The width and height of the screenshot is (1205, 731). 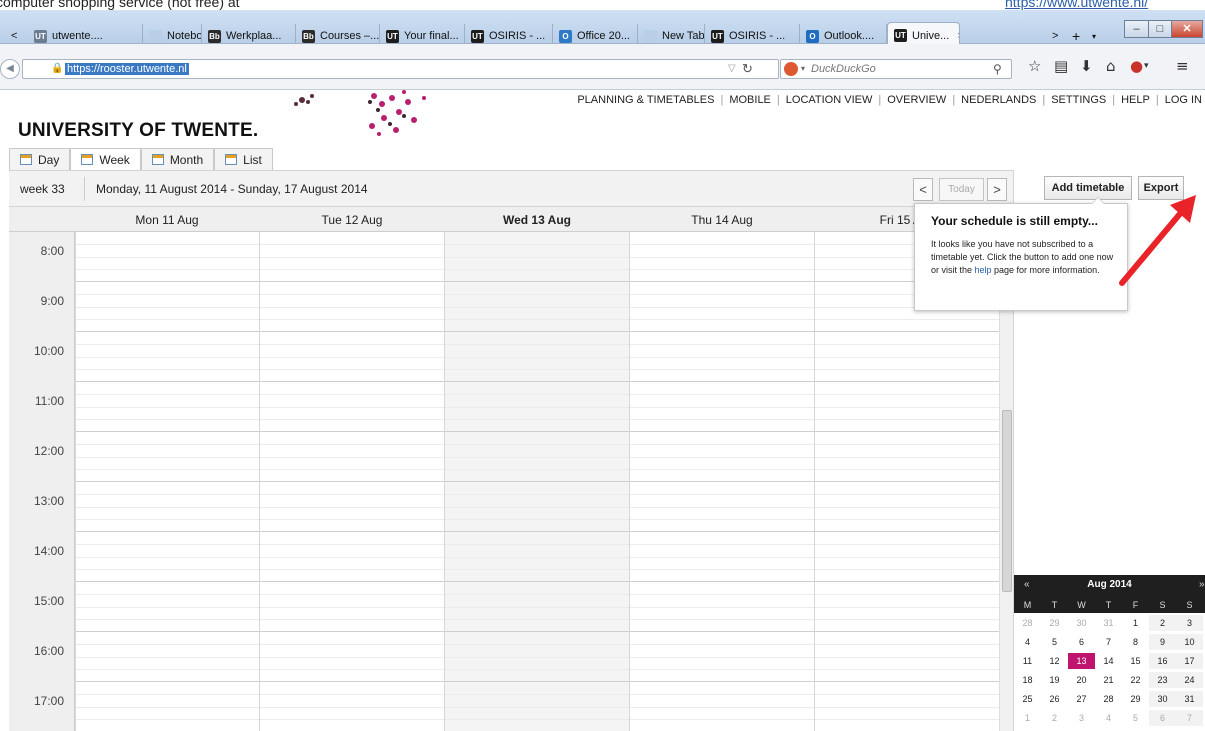 What do you see at coordinates (504, 706) in the screenshot?
I see `hour-row: 17:00` at bounding box center [504, 706].